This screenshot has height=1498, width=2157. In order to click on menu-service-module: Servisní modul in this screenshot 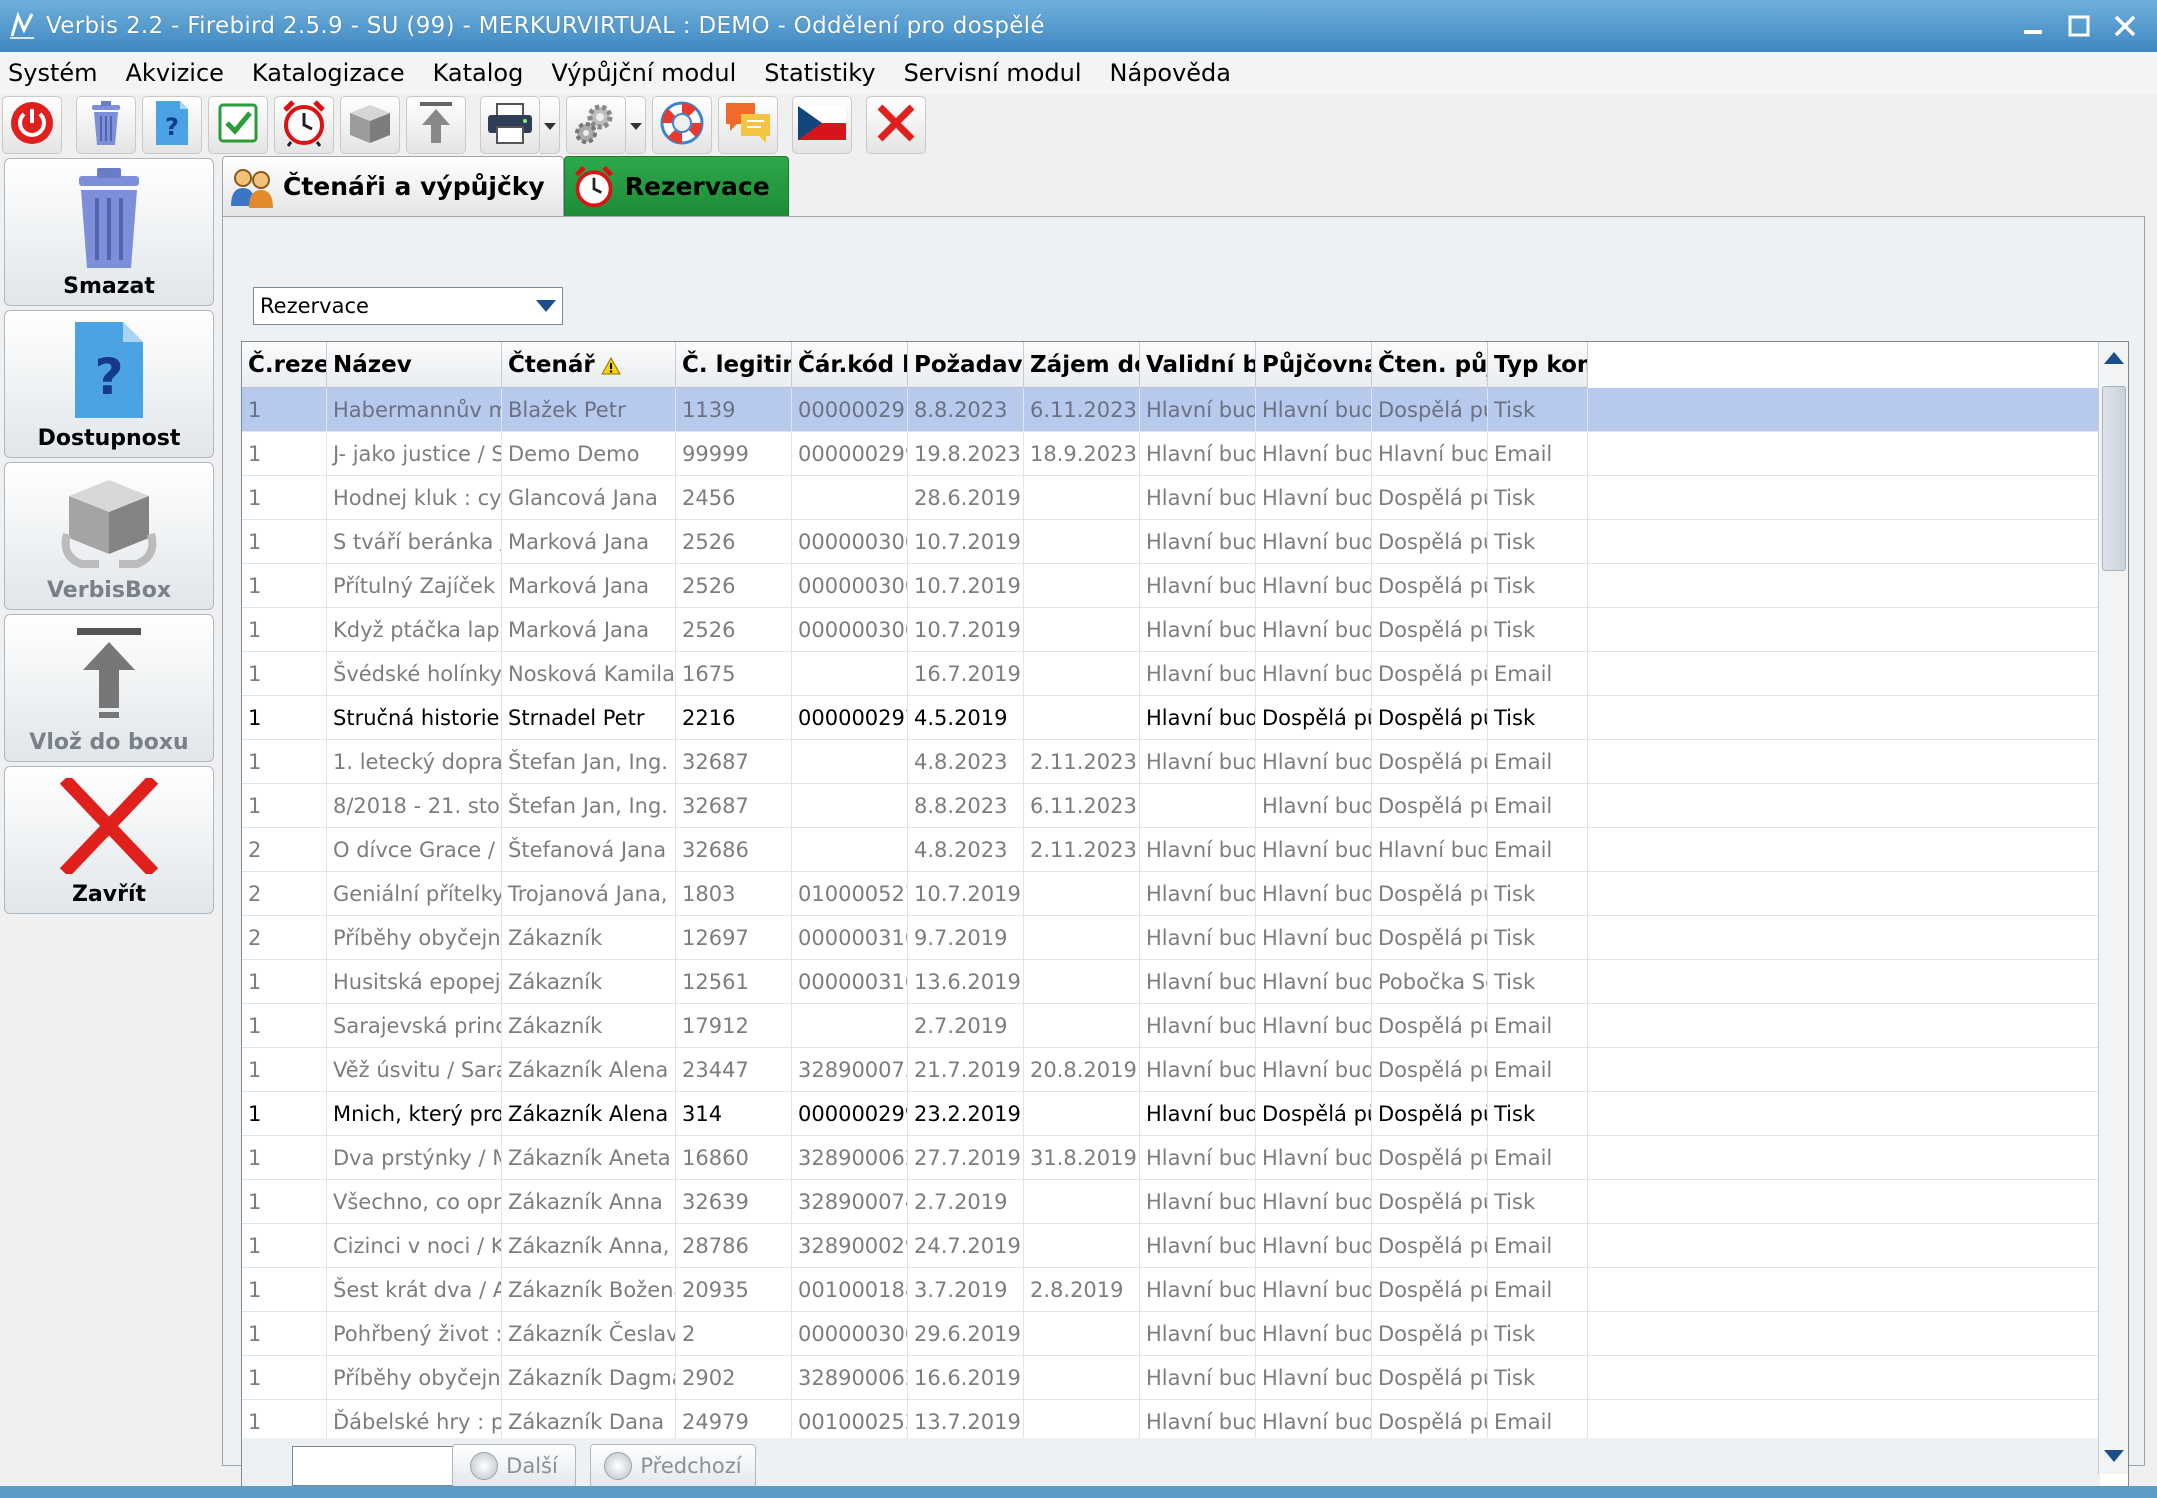, I will do `click(993, 73)`.